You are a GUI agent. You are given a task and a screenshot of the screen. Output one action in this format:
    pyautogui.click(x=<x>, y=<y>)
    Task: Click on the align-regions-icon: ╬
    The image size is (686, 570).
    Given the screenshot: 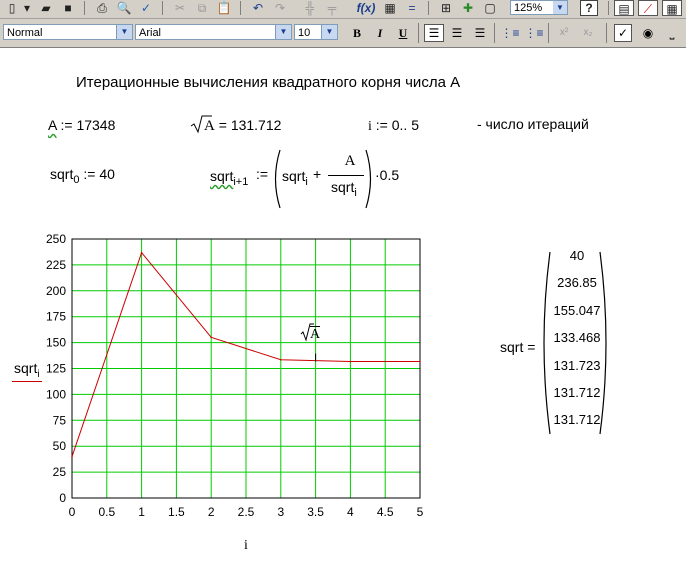 What is the action you would take?
    pyautogui.click(x=310, y=8)
    